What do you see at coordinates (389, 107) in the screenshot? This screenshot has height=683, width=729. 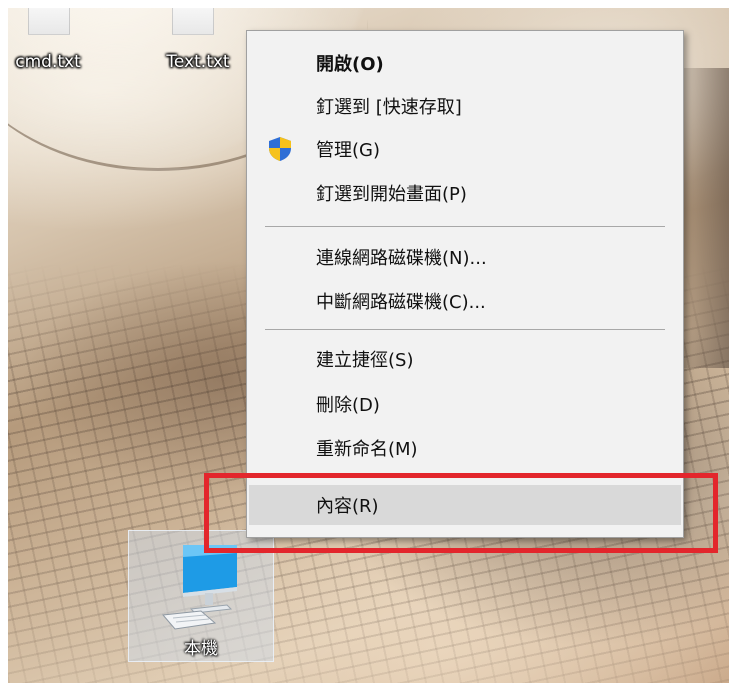 I see `menu-item-label: 釘選到 [快速存取]` at bounding box center [389, 107].